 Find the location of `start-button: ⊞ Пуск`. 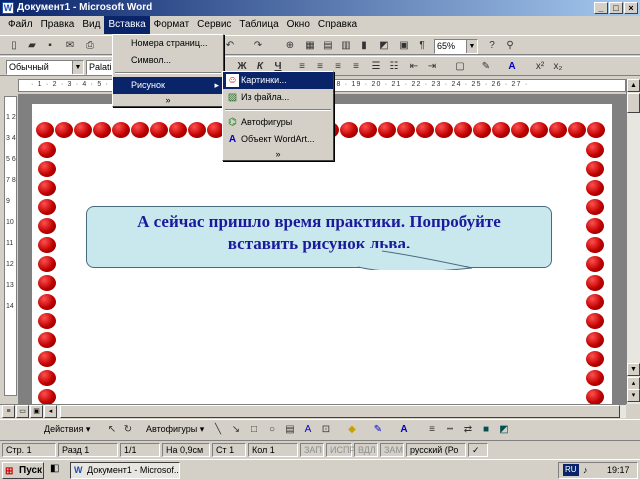

start-button: ⊞ Пуск is located at coordinates (23, 470).